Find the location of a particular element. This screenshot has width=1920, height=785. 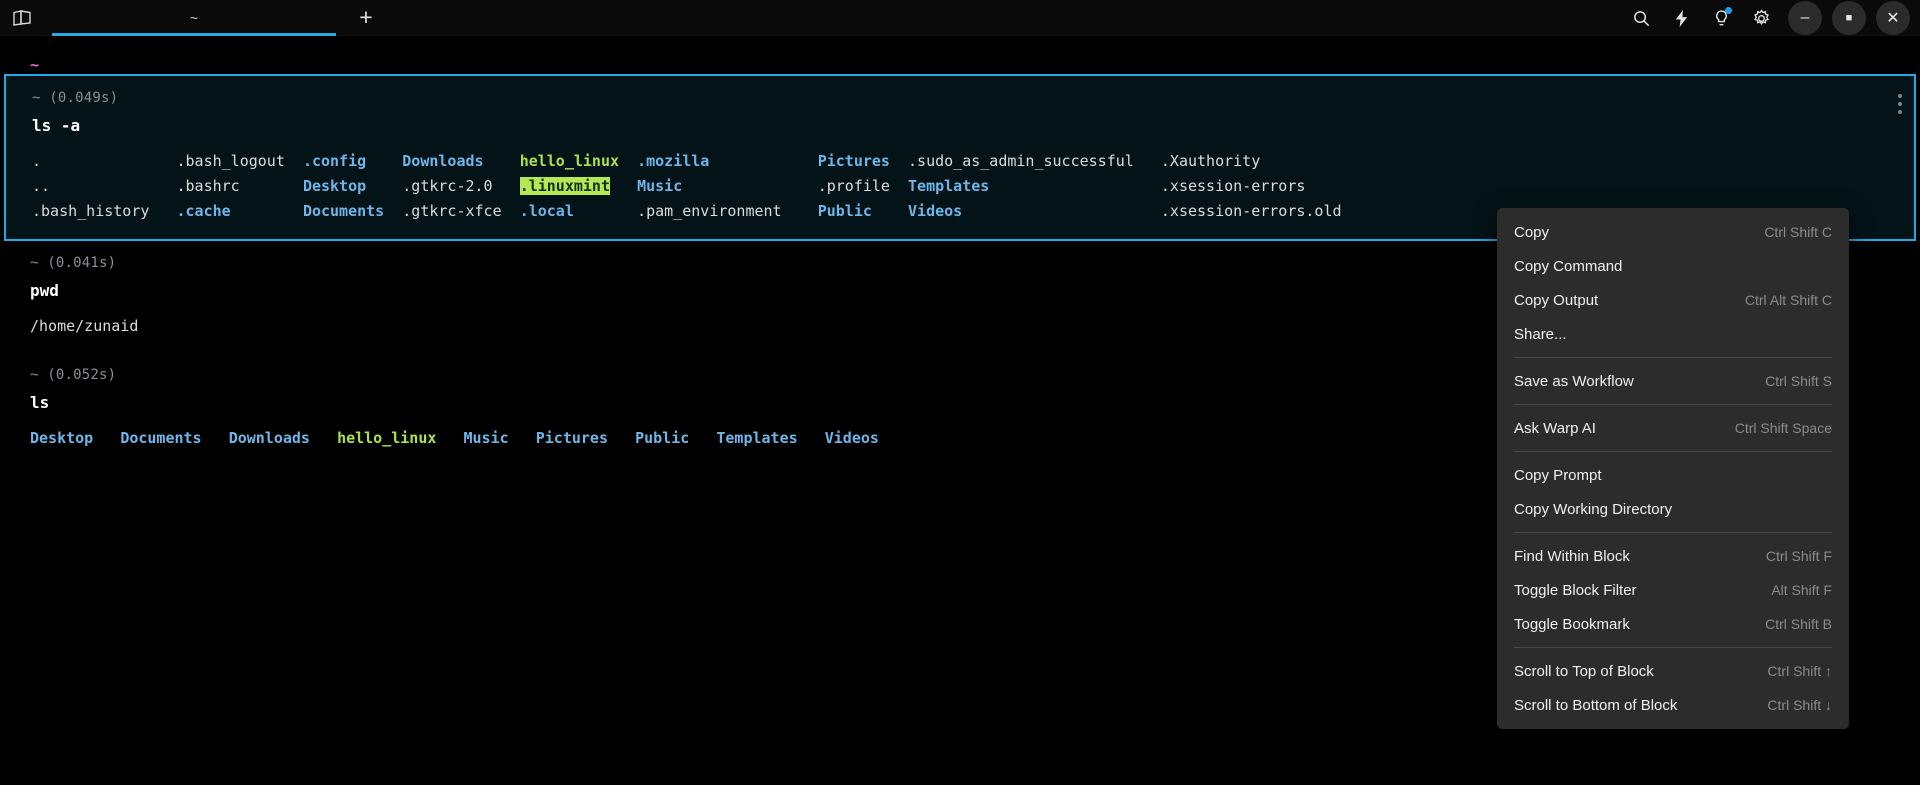

window-maximize-glyph: ■ is located at coordinates (1849, 18).